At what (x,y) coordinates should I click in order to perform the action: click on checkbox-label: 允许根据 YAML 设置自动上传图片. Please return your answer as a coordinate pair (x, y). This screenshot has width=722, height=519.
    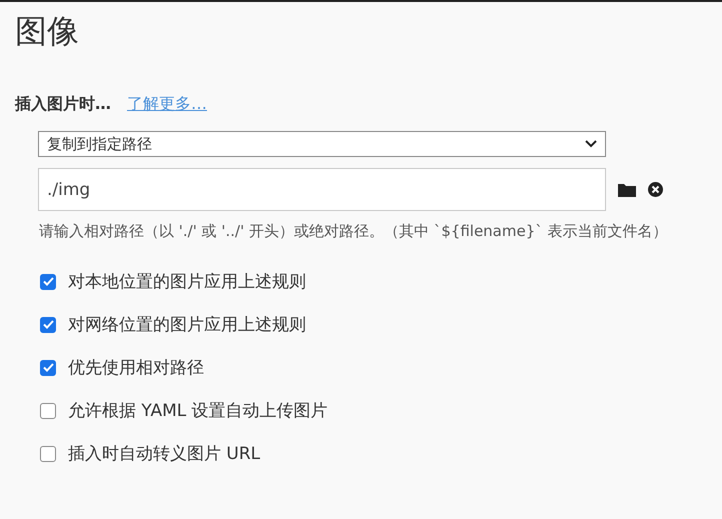
    Looking at the image, I should click on (198, 411).